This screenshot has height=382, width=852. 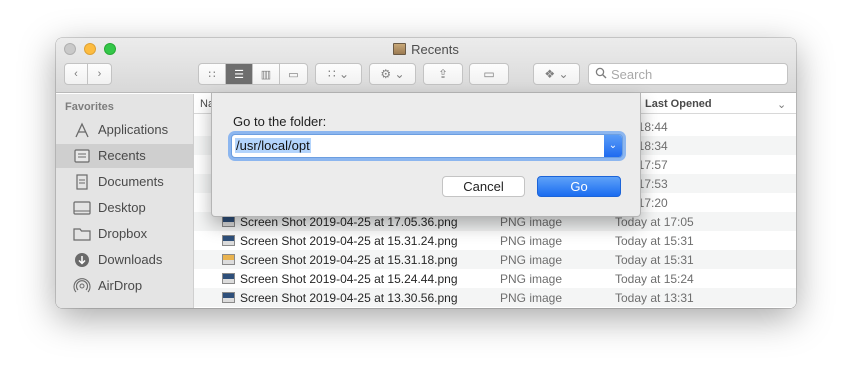 What do you see at coordinates (133, 129) in the screenshot?
I see `sidebar-item-label: Applications` at bounding box center [133, 129].